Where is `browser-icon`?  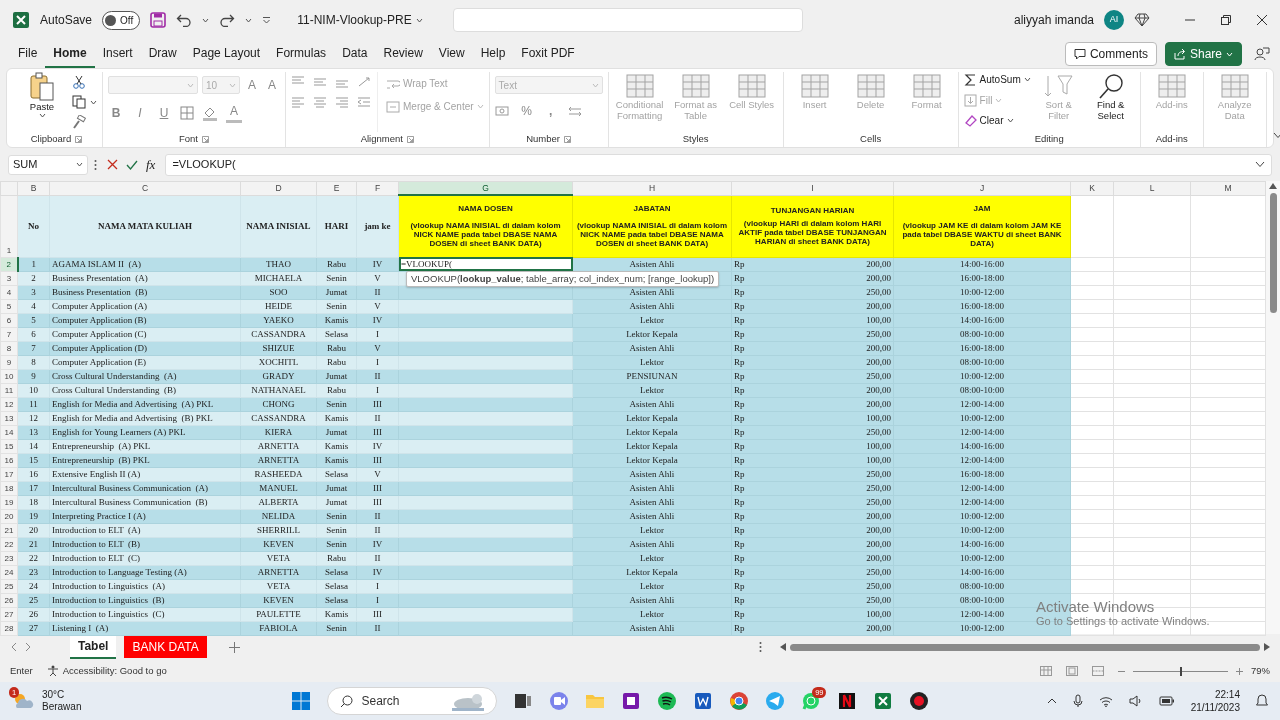 browser-icon is located at coordinates (739, 701).